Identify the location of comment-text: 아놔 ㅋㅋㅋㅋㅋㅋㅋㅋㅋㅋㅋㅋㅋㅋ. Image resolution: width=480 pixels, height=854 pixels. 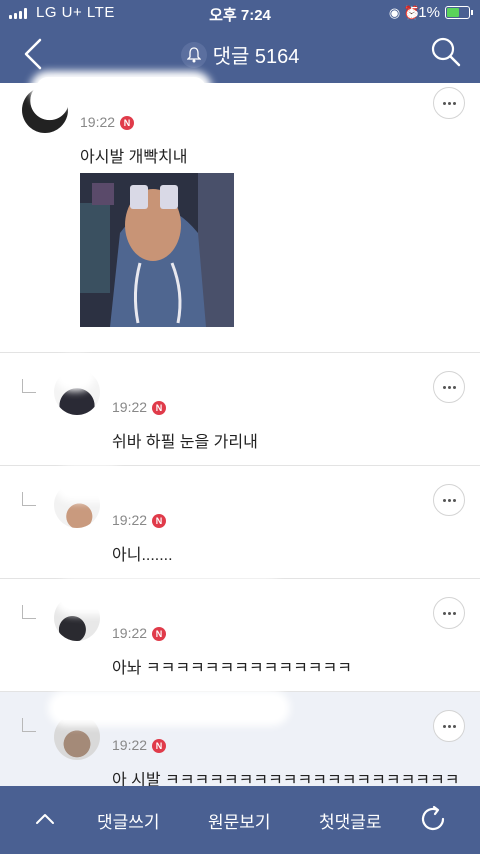
(232, 668).